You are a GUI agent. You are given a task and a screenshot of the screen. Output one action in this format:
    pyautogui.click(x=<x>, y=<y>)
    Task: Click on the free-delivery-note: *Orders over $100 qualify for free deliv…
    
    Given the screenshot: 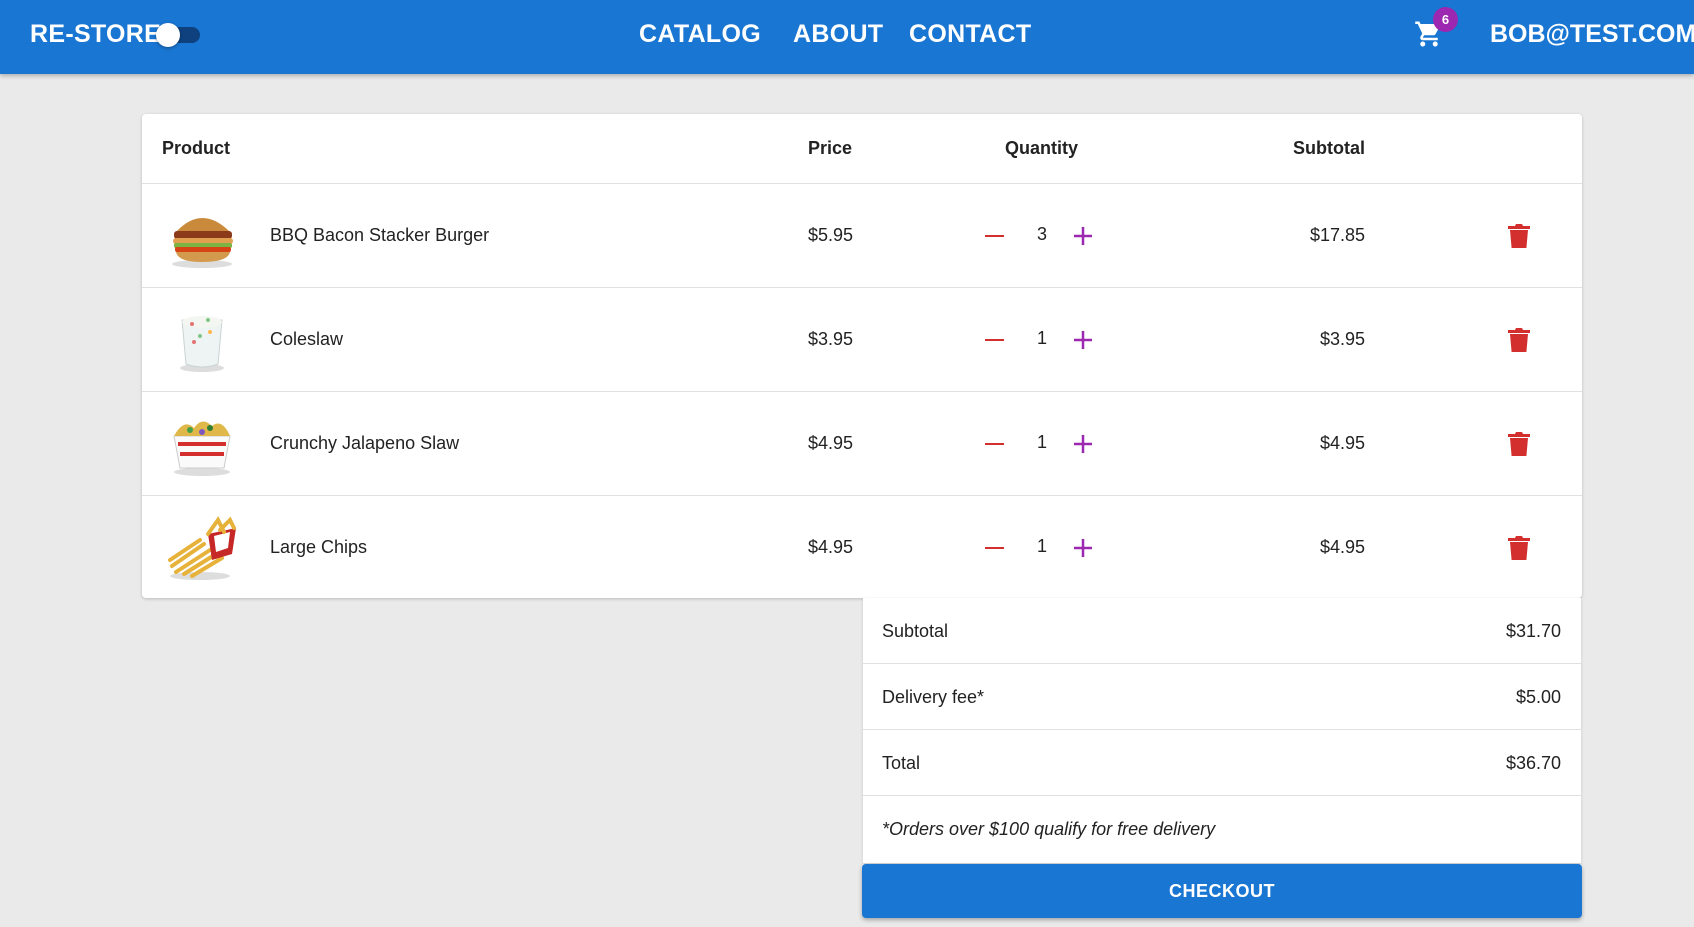 What is the action you would take?
    pyautogui.click(x=1049, y=829)
    